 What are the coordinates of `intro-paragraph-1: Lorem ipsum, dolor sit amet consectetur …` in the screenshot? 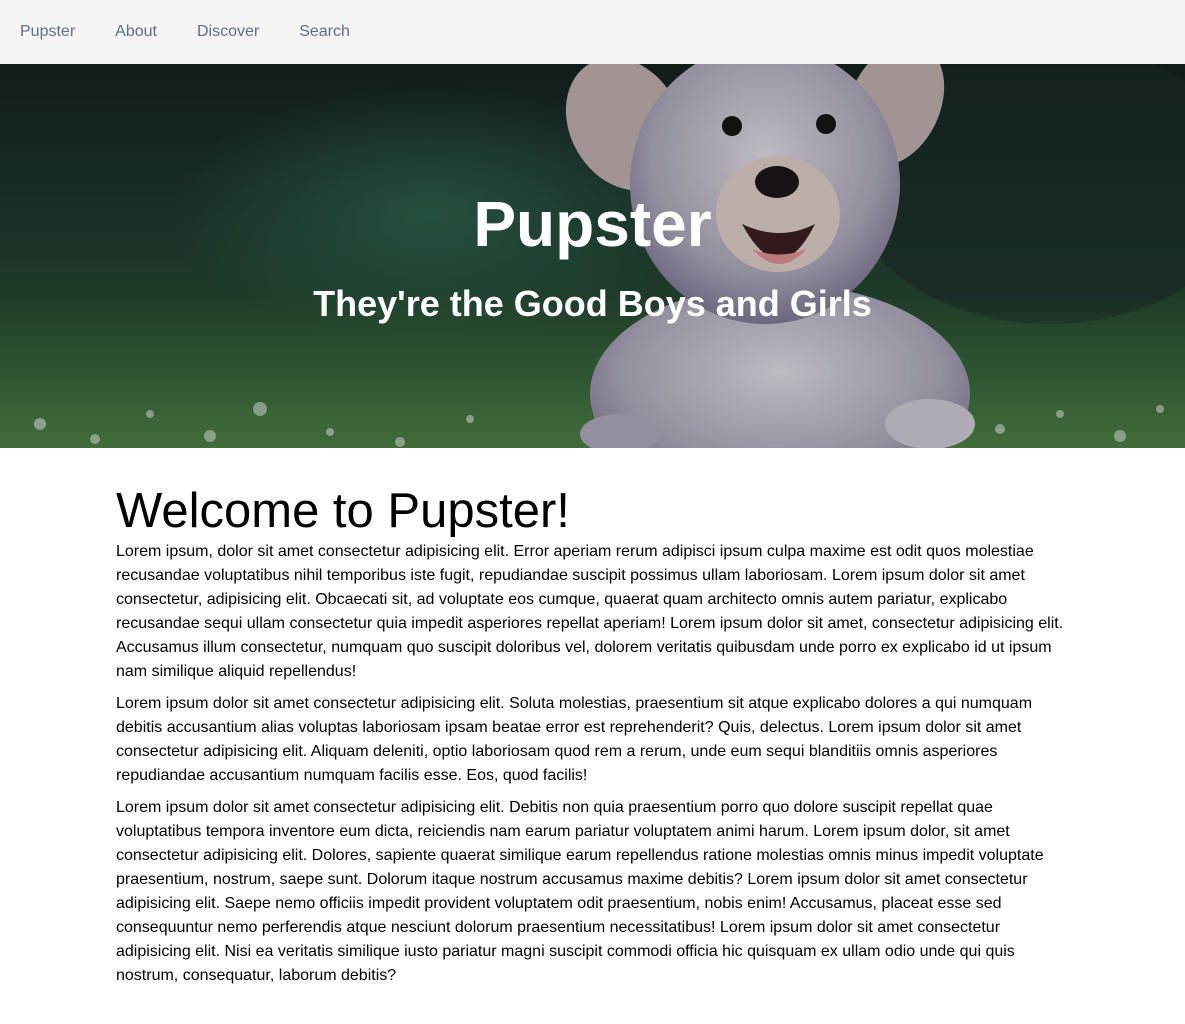 It's located at (590, 611).